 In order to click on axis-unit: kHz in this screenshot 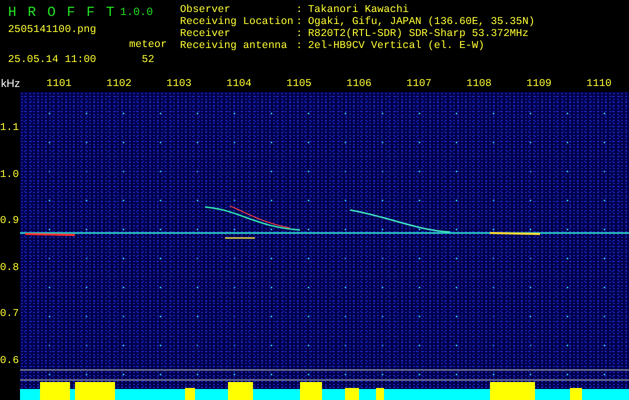, I will do `click(10, 84)`.